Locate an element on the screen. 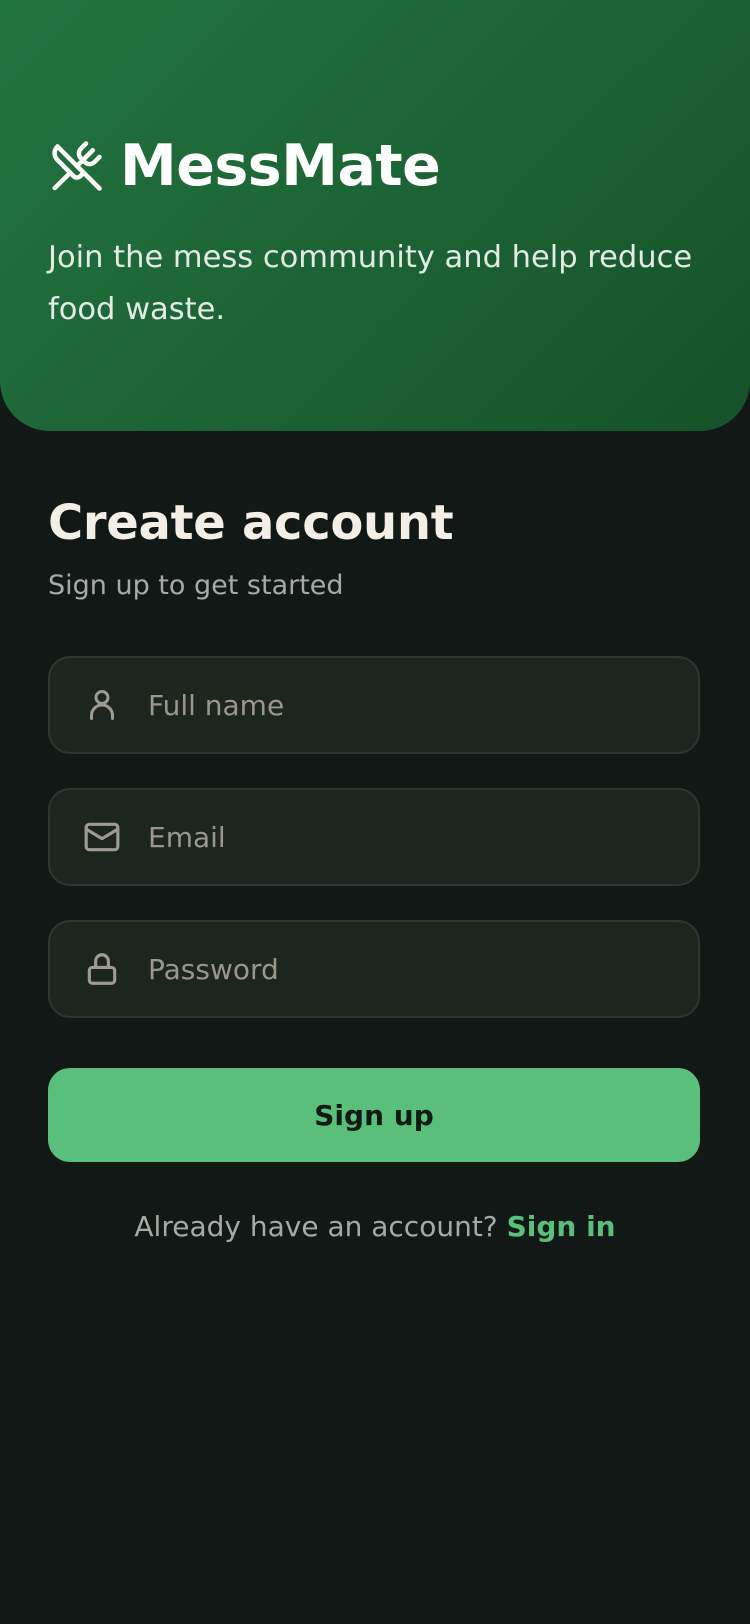 The image size is (750, 1624). lock-icon is located at coordinates (102, 969).